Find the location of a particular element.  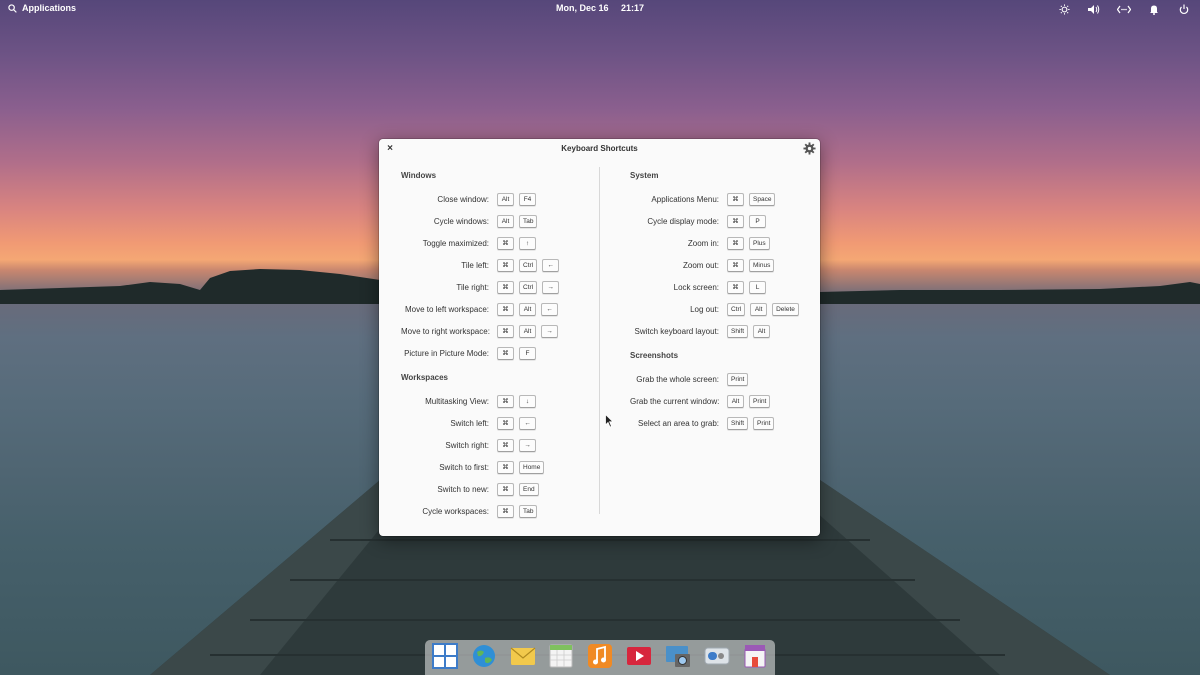

shortcut-keys: ⌘ Ctrl ← is located at coordinates (528, 265).